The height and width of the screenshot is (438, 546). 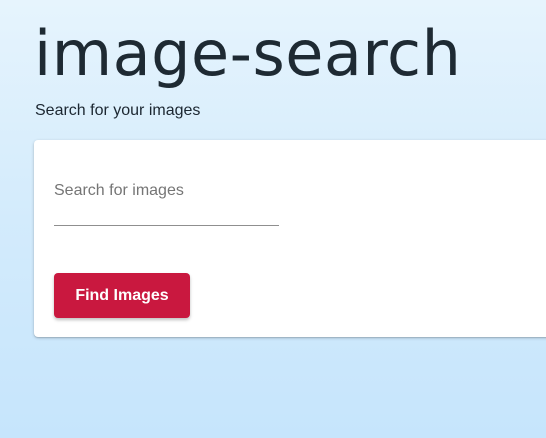 I want to click on find-images-button: Find Images, so click(x=122, y=295).